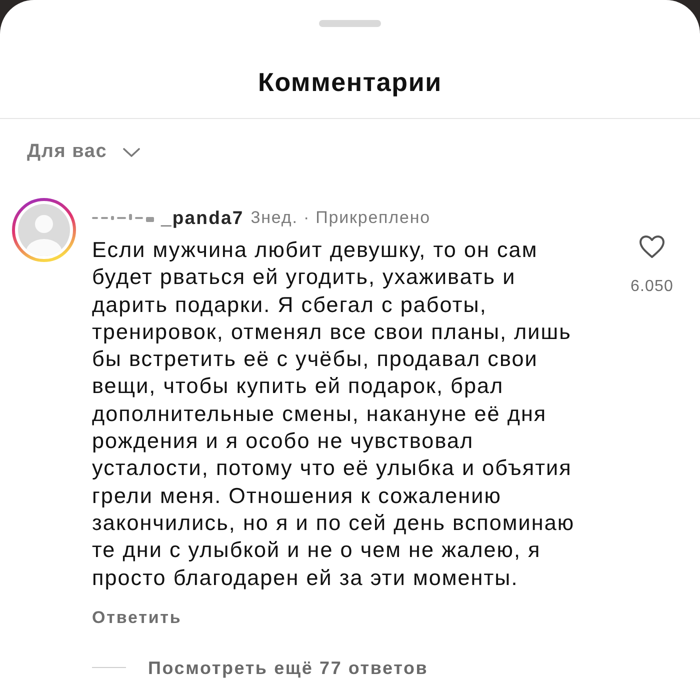  What do you see at coordinates (652, 247) in the screenshot?
I see `heart-icon` at bounding box center [652, 247].